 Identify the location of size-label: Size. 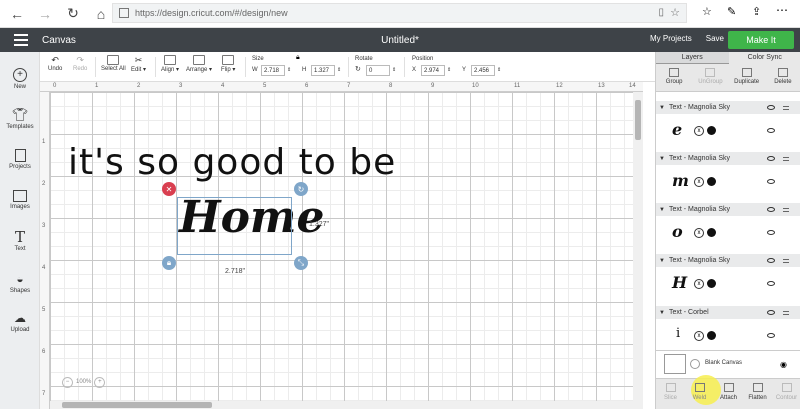
(258, 59).